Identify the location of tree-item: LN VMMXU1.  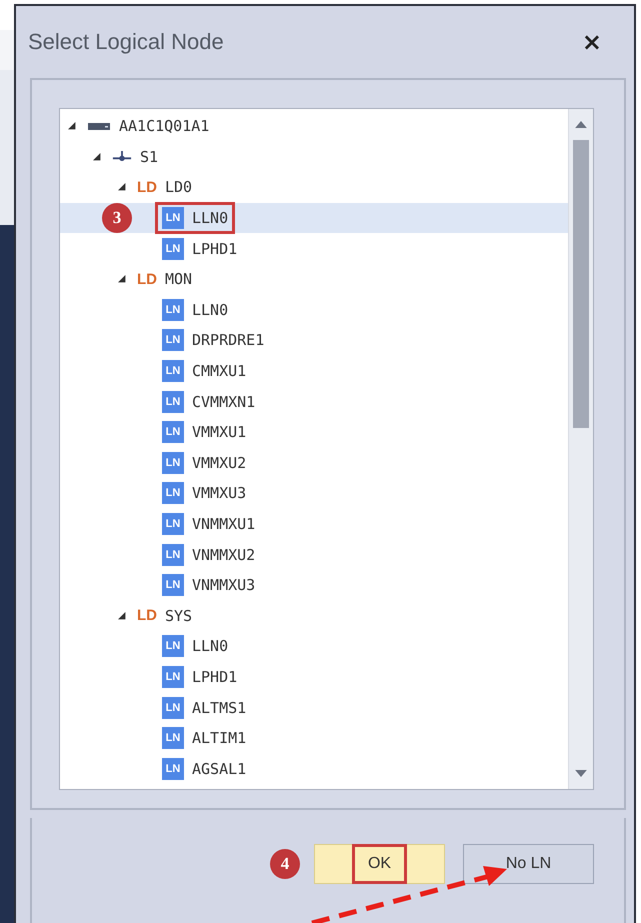
(314, 432).